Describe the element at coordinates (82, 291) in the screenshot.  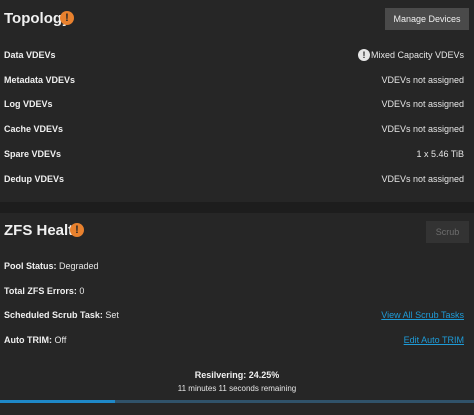
I see `total-zfs-errors-value: 0` at that location.